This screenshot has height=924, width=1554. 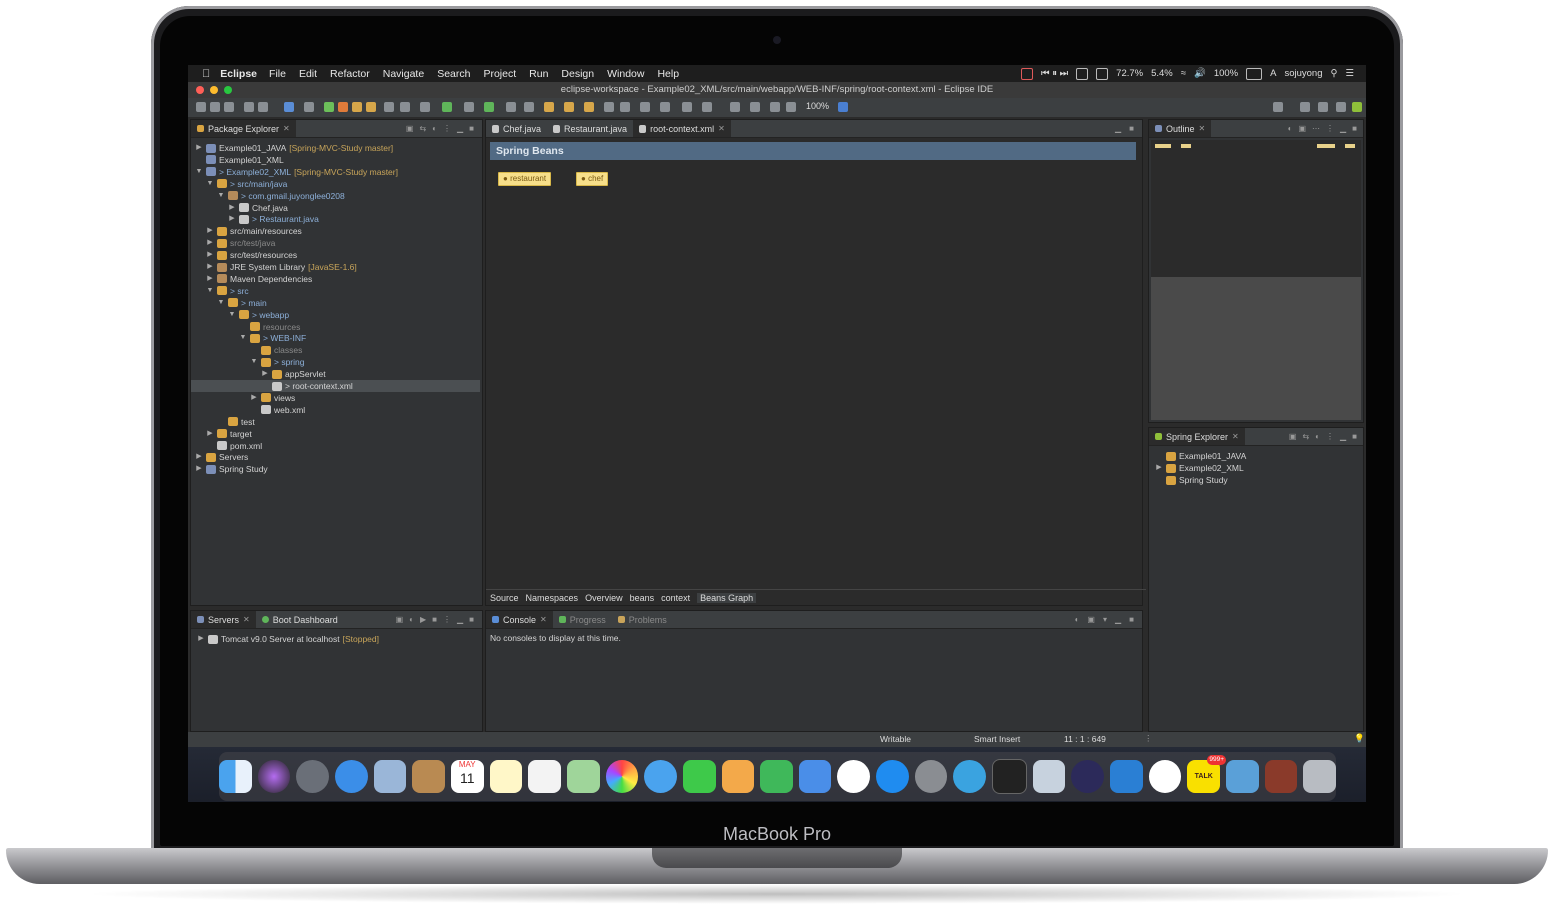 I want to click on external-tools-icon, so click(x=389, y=107).